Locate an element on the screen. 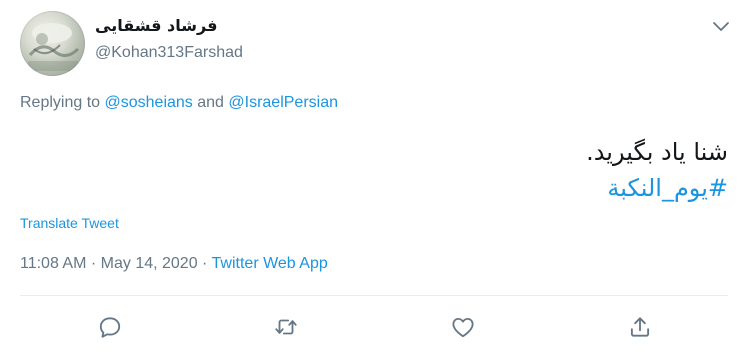 The height and width of the screenshot is (356, 748). like-button is located at coordinates (463, 327).